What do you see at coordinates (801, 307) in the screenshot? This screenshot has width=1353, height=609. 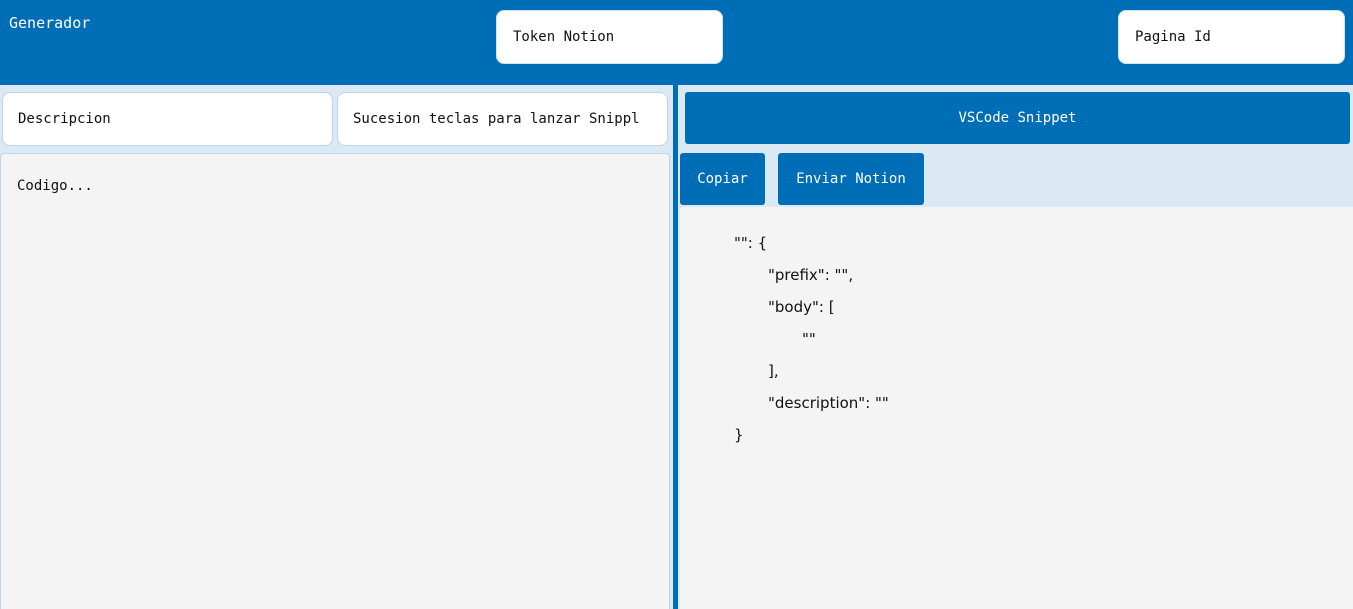 I see `output-line: "body": [` at bounding box center [801, 307].